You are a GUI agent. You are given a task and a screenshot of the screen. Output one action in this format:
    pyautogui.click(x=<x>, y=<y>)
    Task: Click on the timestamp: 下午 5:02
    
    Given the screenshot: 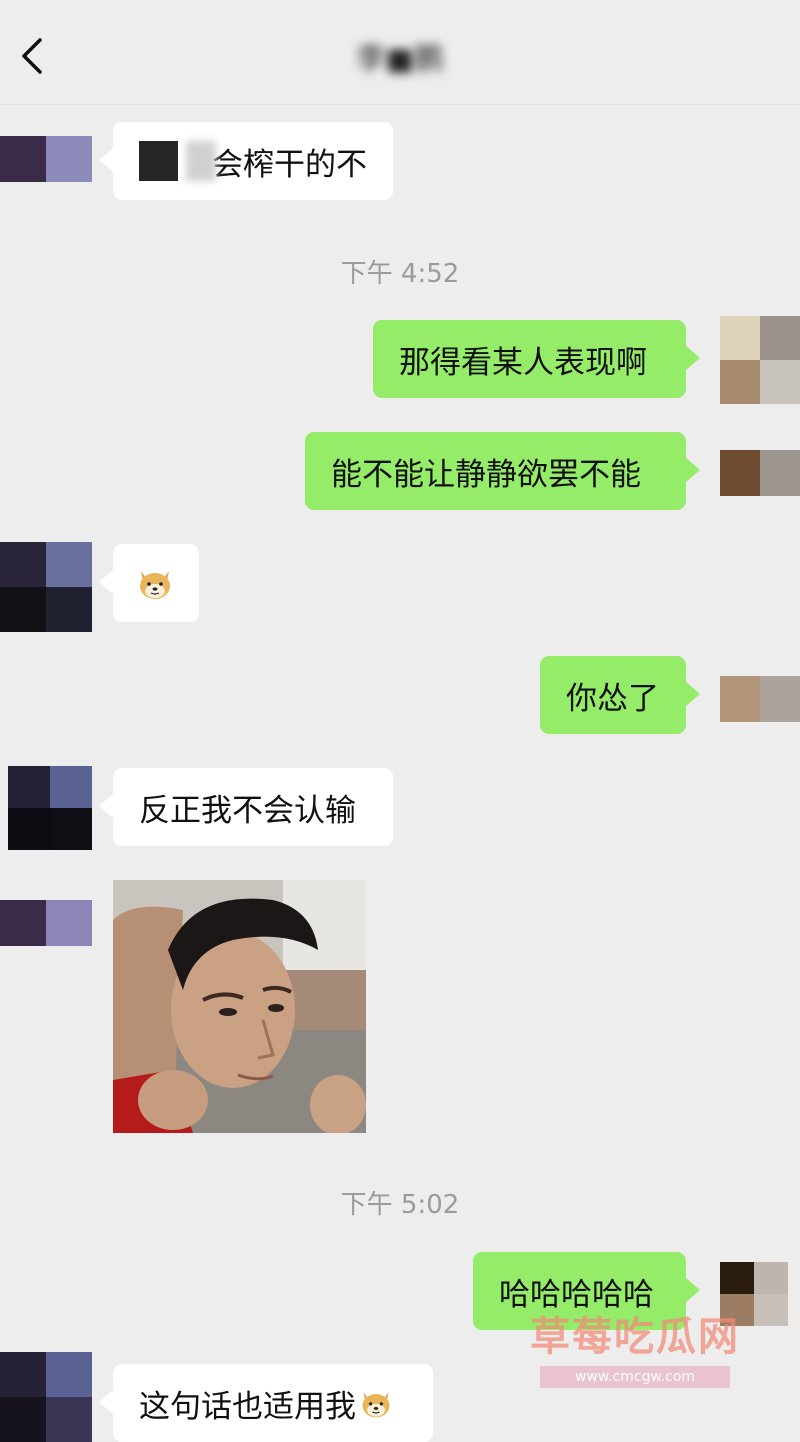 What is the action you would take?
    pyautogui.click(x=400, y=1205)
    